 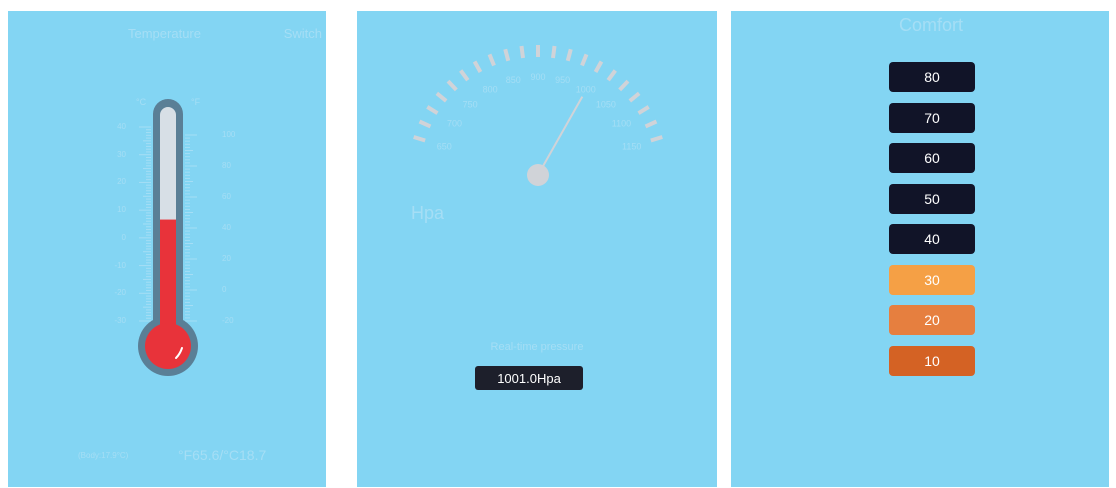 What do you see at coordinates (121, 154) in the screenshot?
I see `celsius-scale-label: 30` at bounding box center [121, 154].